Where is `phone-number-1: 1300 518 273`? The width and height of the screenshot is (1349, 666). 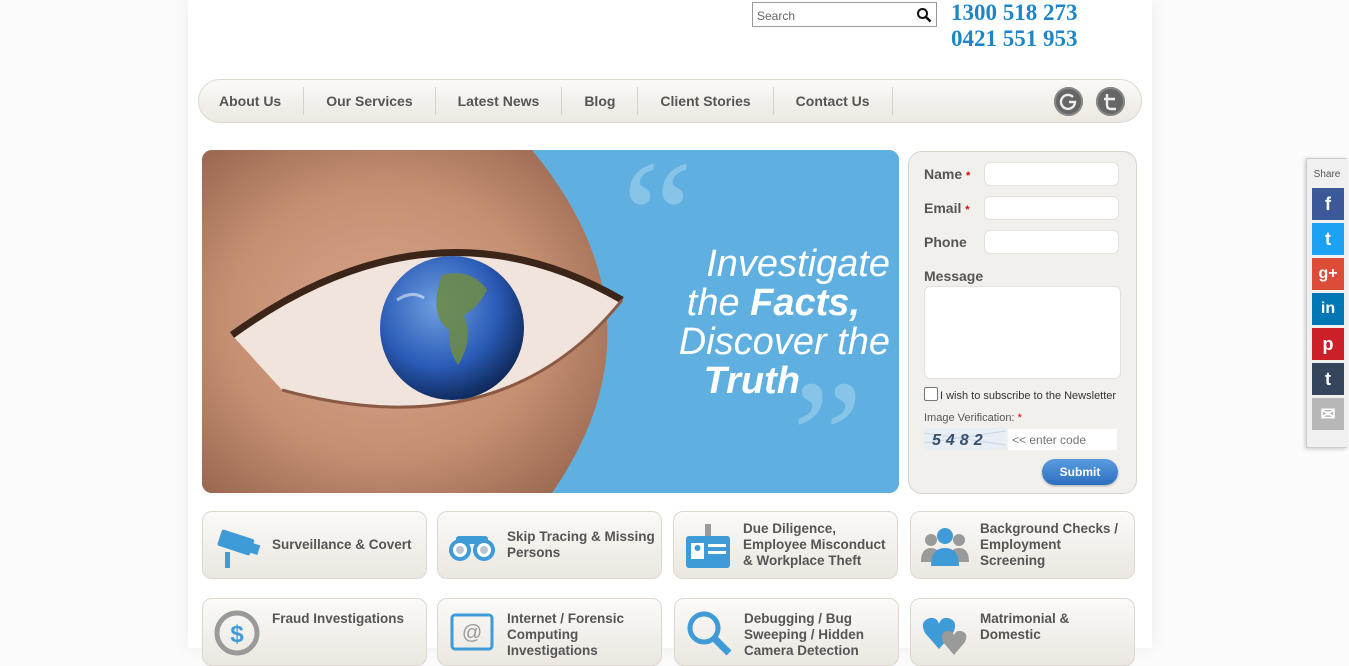 phone-number-1: 1300 518 273 is located at coordinates (1014, 13).